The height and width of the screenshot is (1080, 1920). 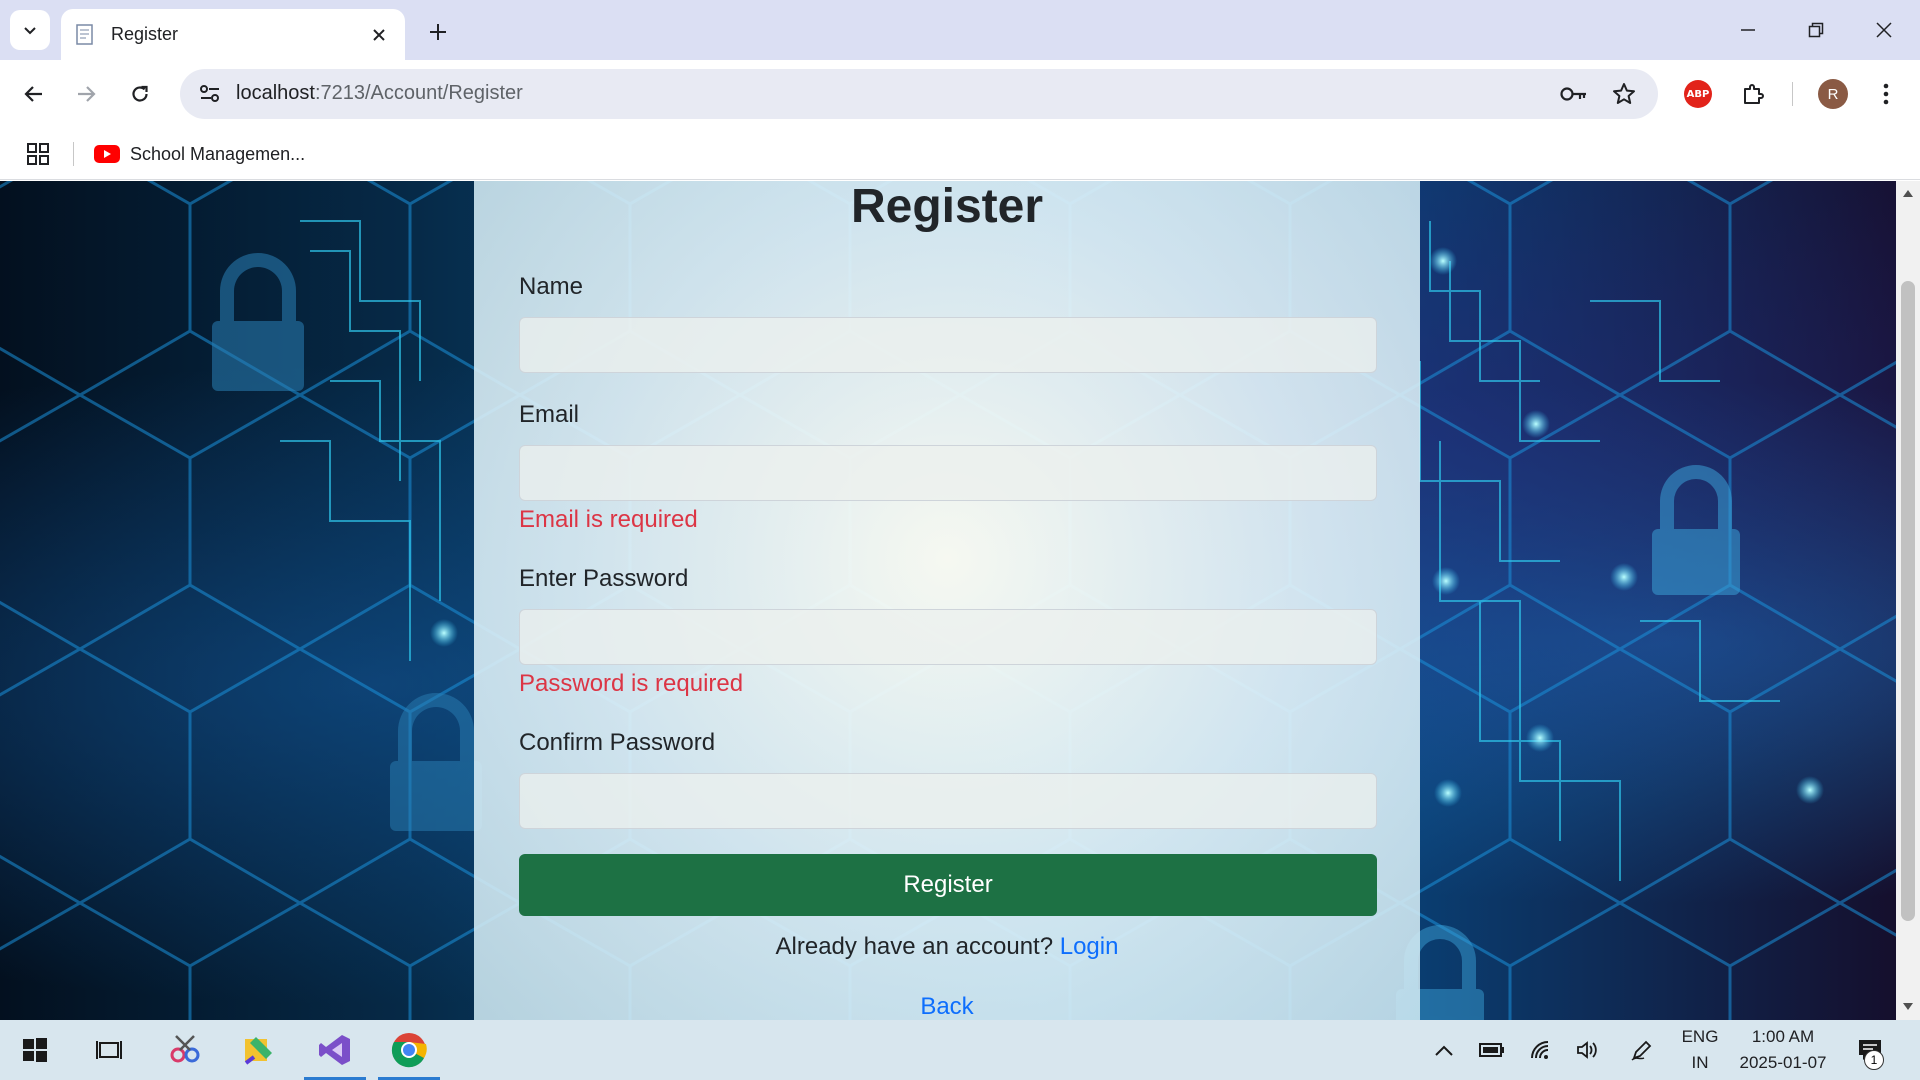 What do you see at coordinates (409, 1050) in the screenshot?
I see `chrome-icon` at bounding box center [409, 1050].